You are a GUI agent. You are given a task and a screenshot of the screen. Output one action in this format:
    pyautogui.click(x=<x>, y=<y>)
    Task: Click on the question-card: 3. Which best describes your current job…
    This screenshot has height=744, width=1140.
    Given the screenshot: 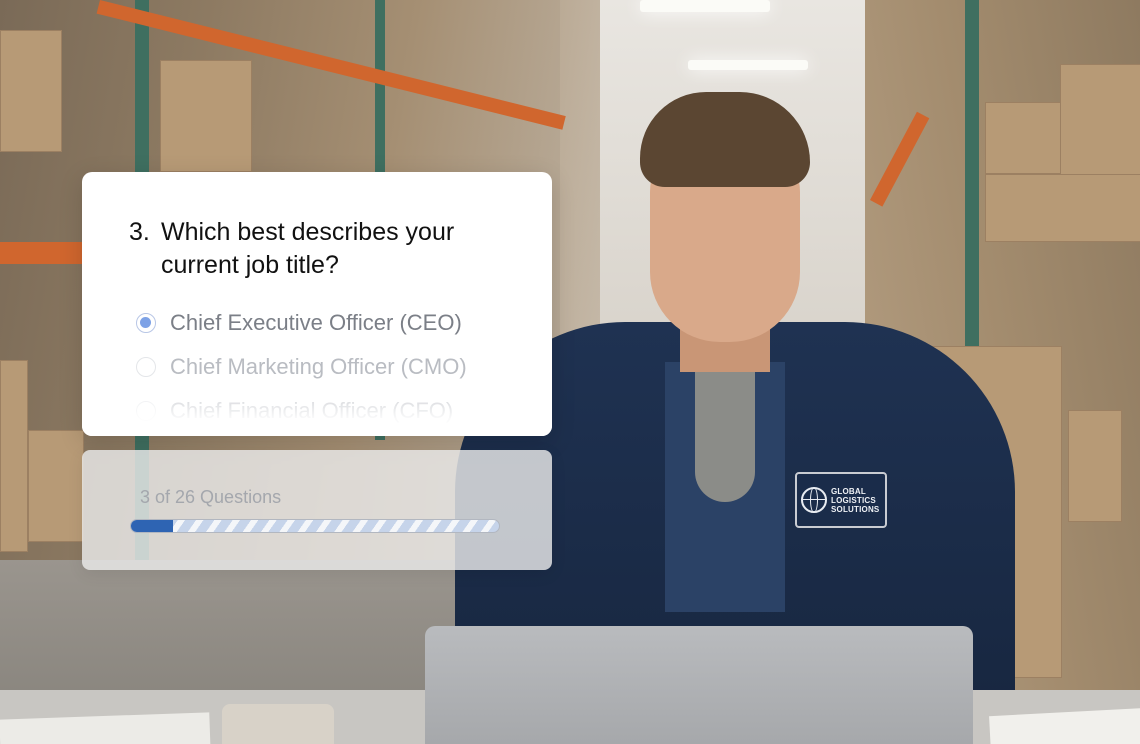 What is the action you would take?
    pyautogui.click(x=317, y=304)
    